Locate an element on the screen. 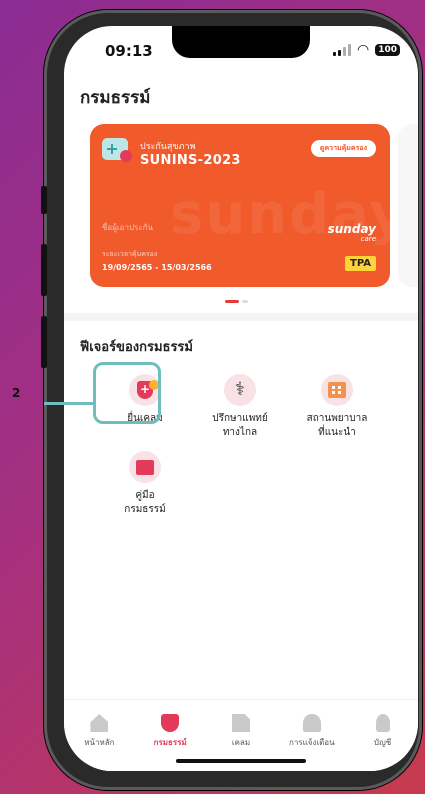  feature-hospitals: สถานพยาบาล ที่แนะนำ is located at coordinates (337, 407).